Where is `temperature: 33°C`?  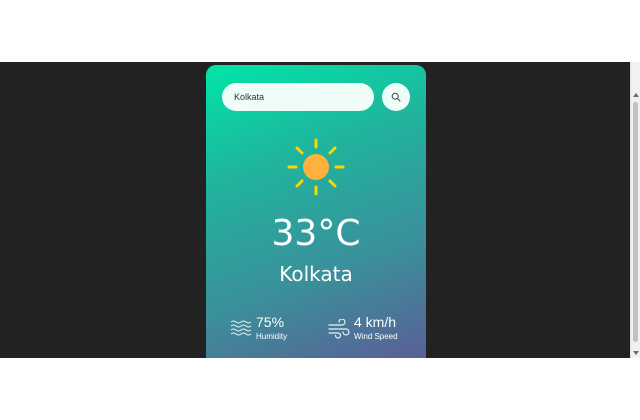 temperature: 33°C is located at coordinates (316, 233).